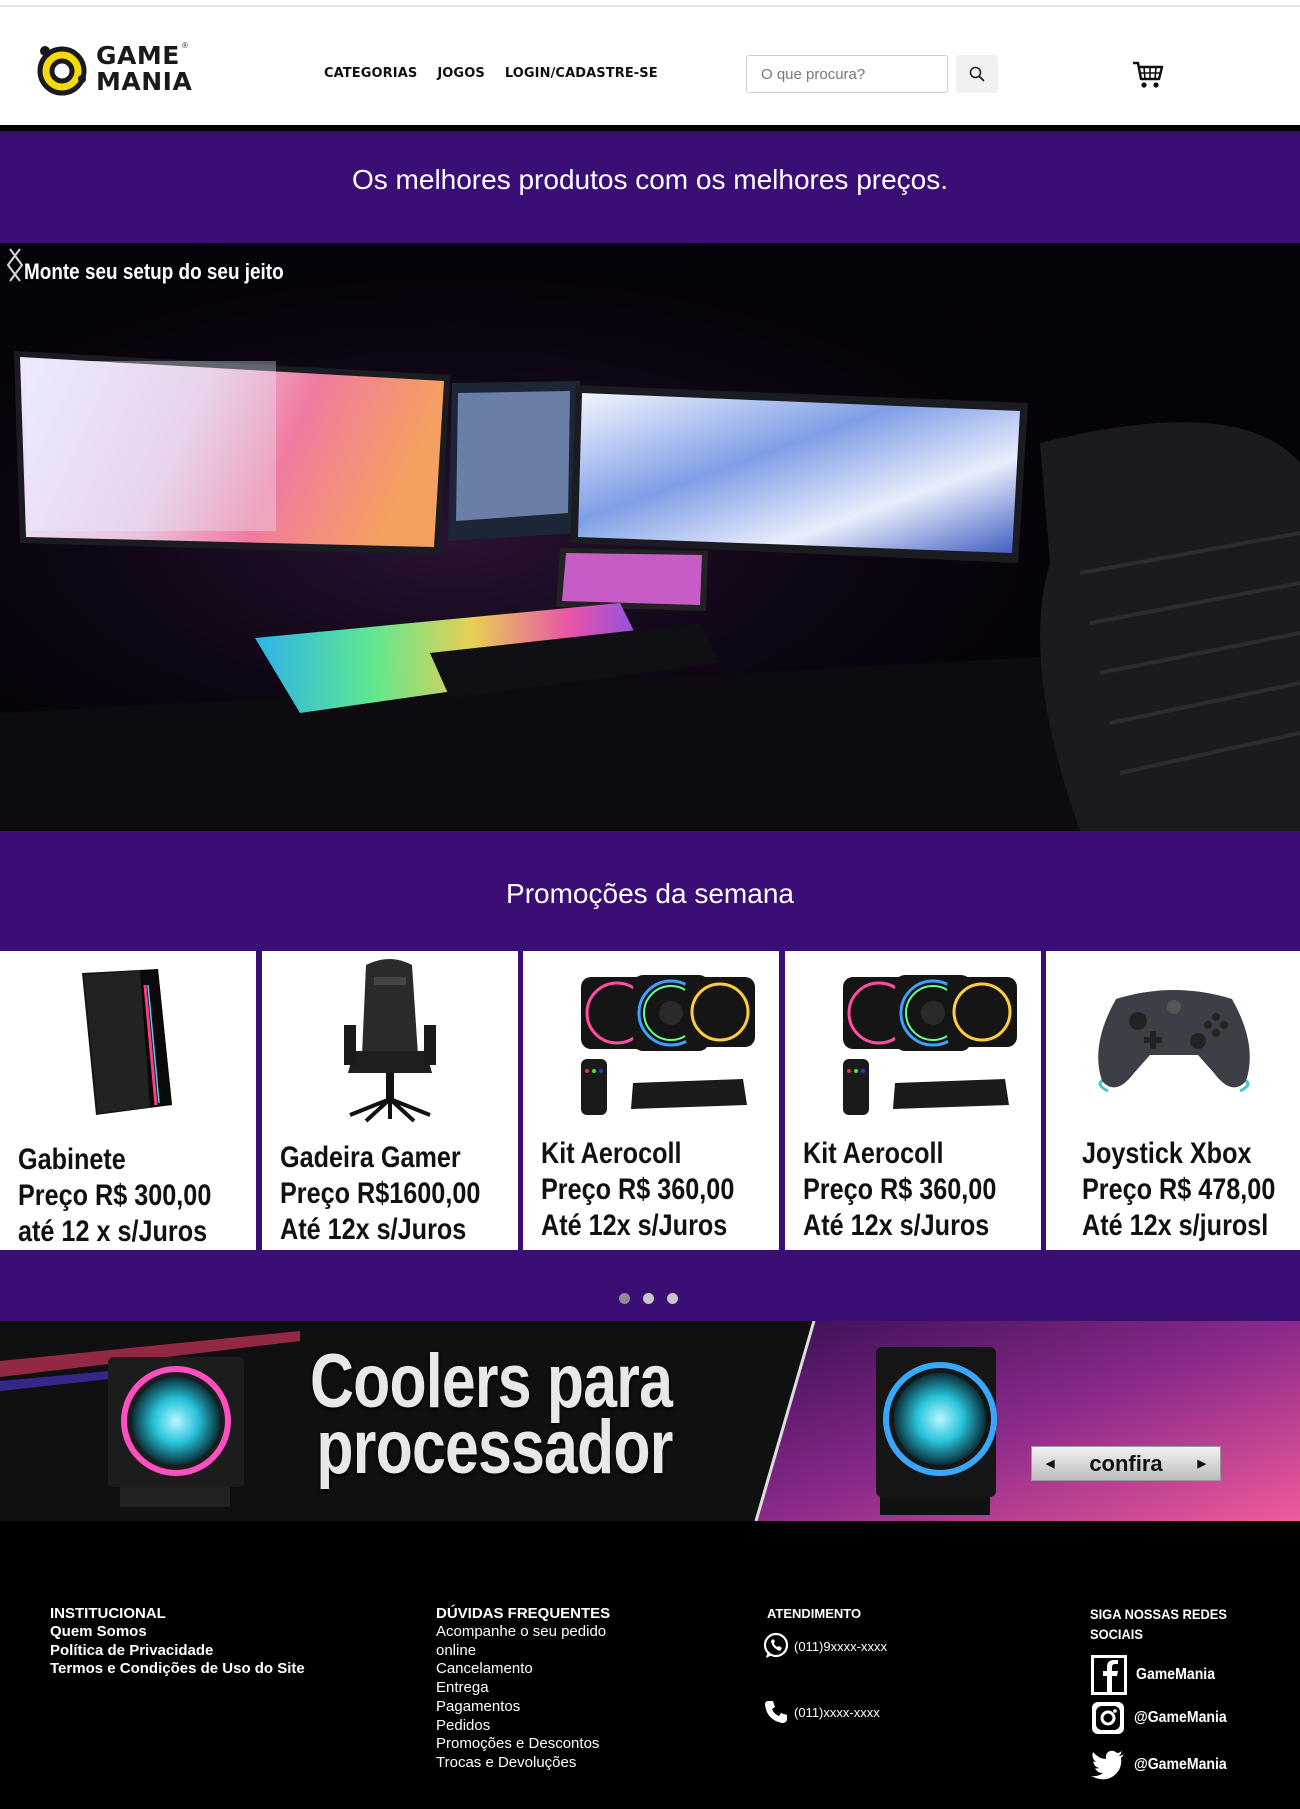 The image size is (1300, 1809). I want to click on hero-caption: Monte seu setup do seu jeito, so click(154, 271).